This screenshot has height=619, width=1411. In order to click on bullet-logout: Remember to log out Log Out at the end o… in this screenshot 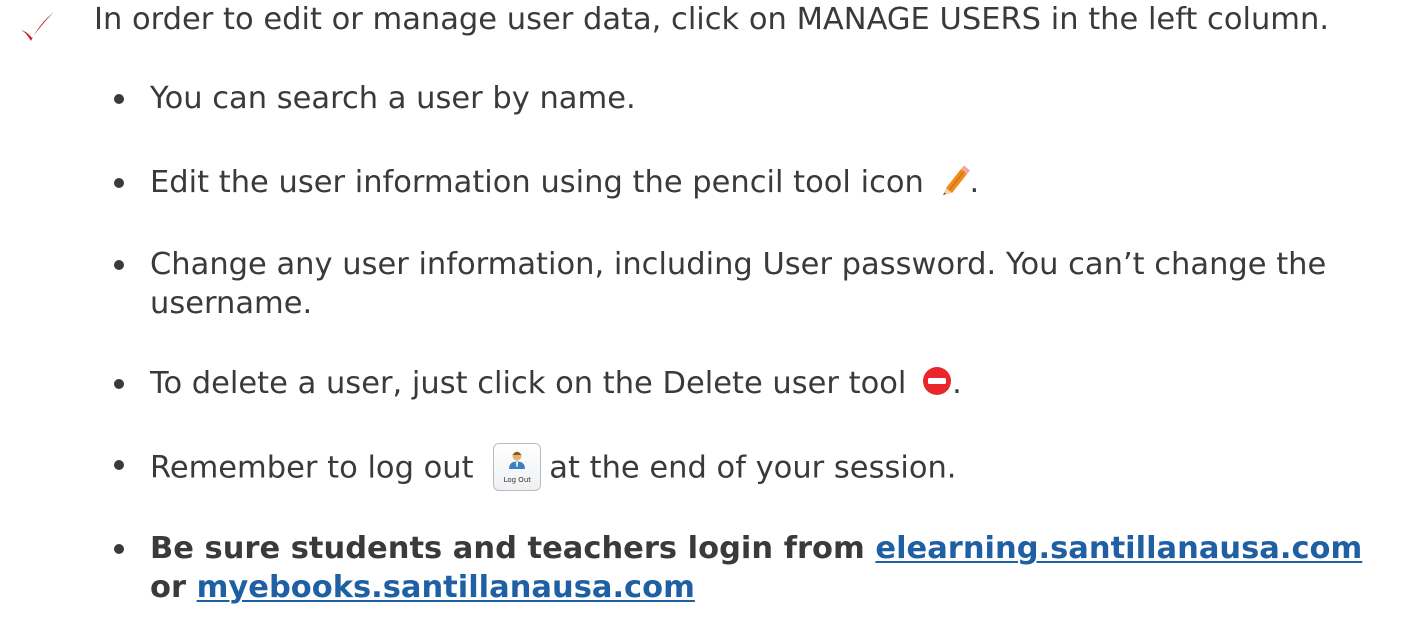, I will do `click(757, 468)`.